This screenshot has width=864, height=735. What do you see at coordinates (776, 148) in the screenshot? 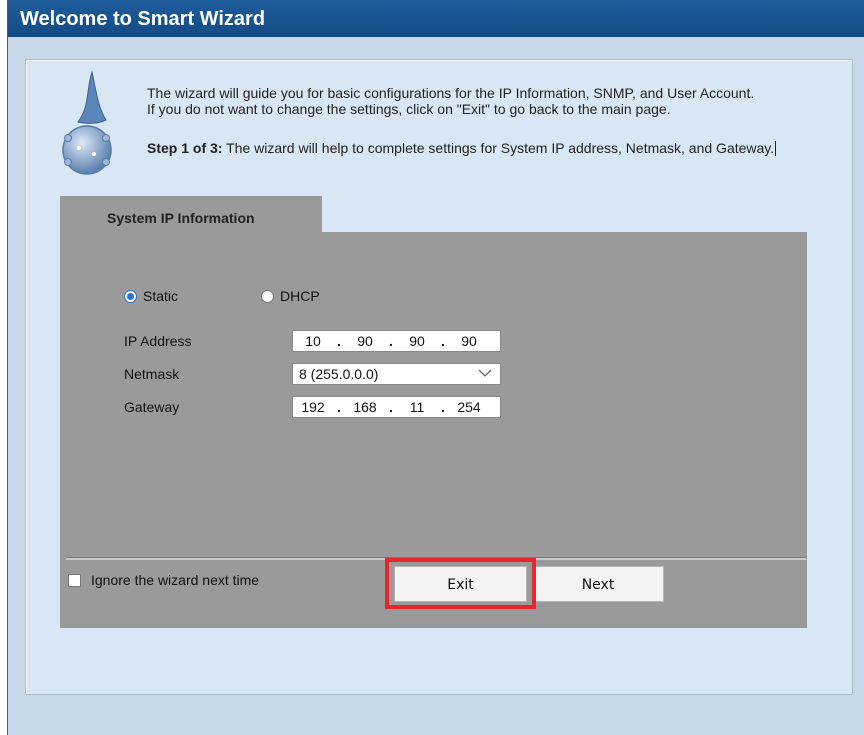
I see `text-cursor` at bounding box center [776, 148].